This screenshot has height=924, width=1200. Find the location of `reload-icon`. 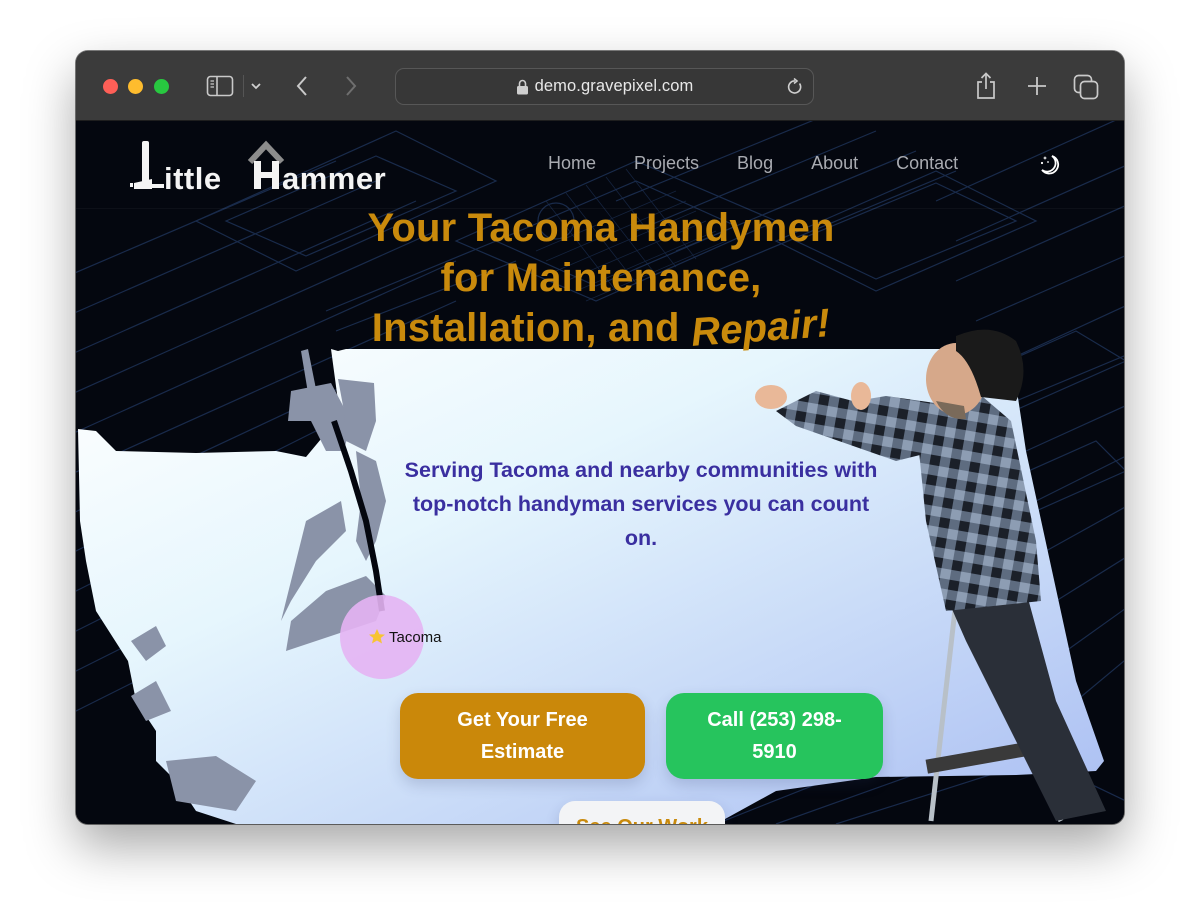

reload-icon is located at coordinates (795, 87).